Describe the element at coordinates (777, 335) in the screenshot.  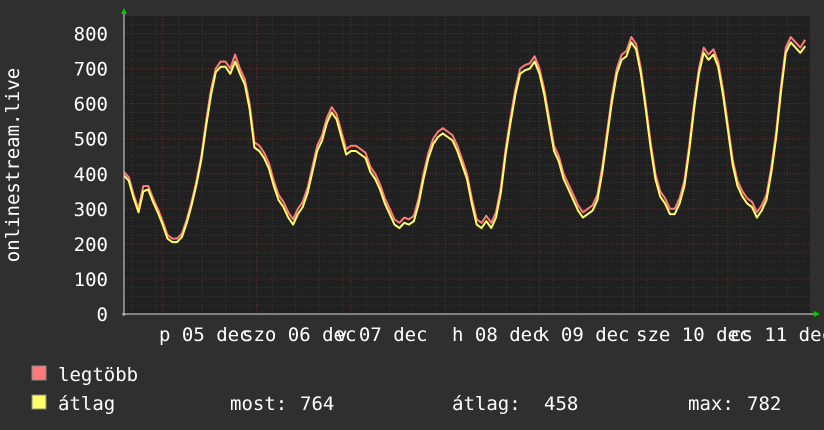
I see `x-tick-label: cs 11 dec` at that location.